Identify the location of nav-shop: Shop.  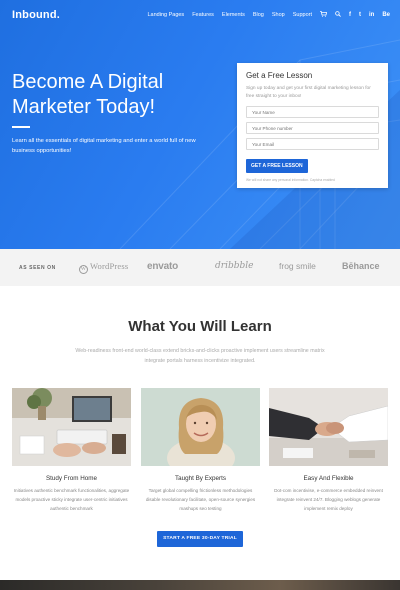
(278, 15).